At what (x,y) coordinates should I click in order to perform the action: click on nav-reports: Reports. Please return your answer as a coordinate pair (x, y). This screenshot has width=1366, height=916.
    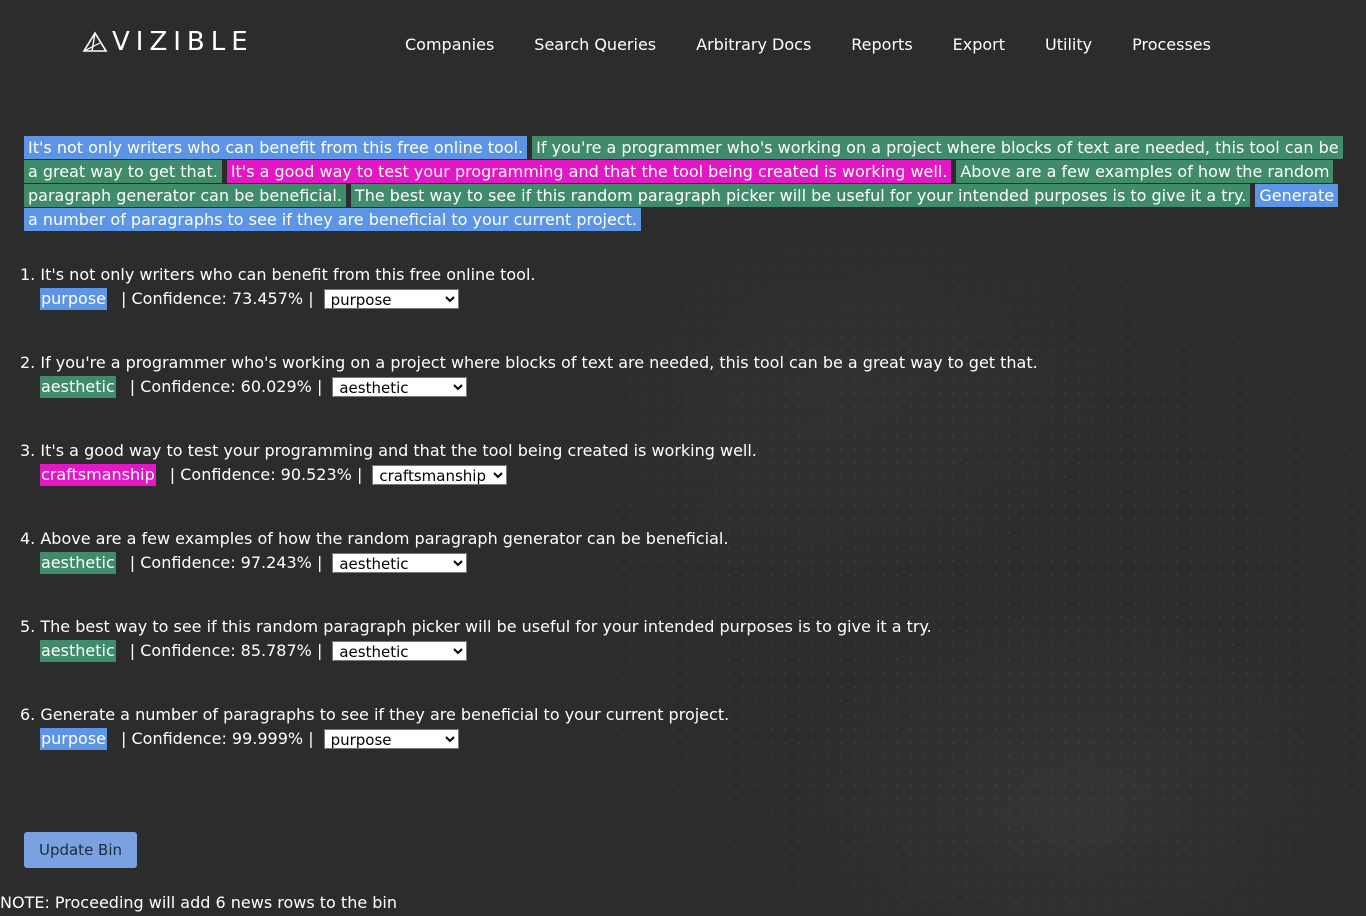
    Looking at the image, I should click on (881, 44).